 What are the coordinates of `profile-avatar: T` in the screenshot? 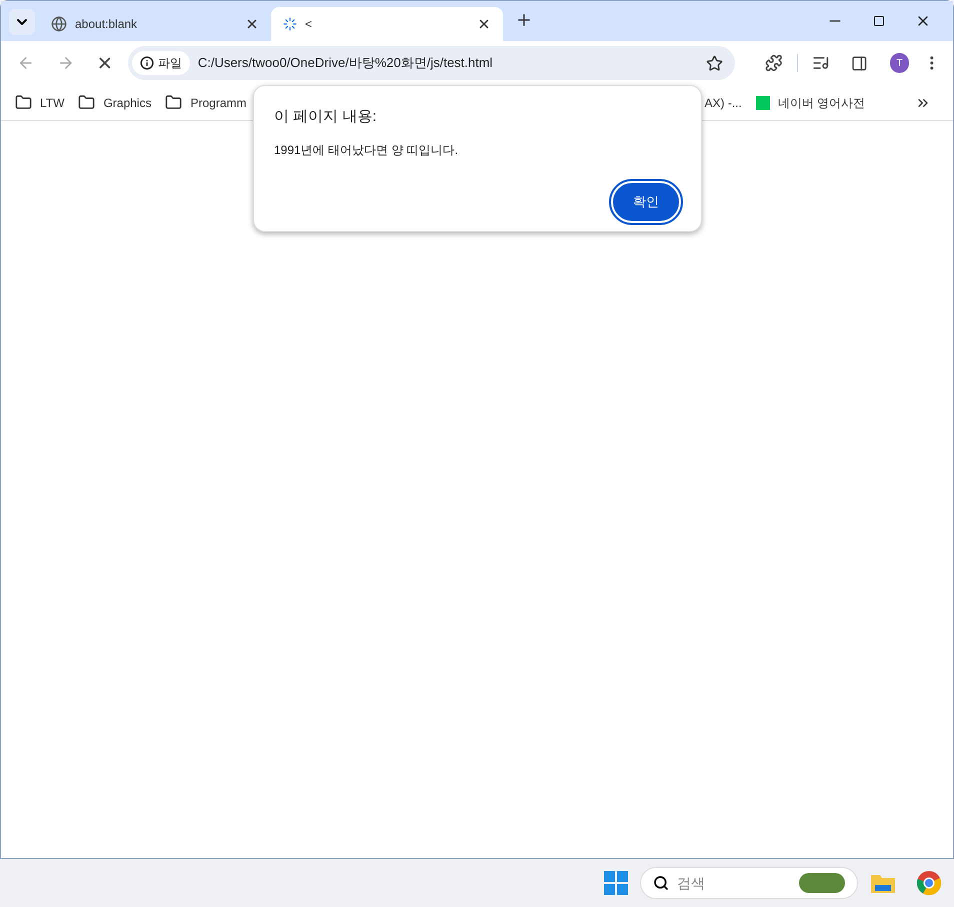 It's located at (900, 63).